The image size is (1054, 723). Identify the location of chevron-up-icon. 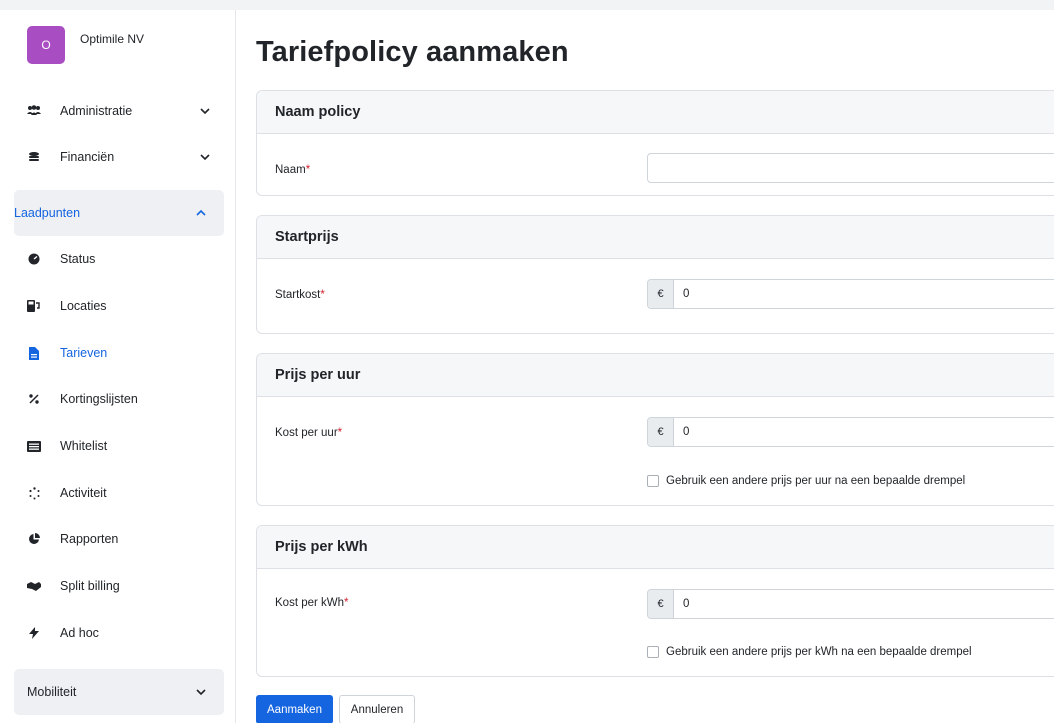
(201, 212).